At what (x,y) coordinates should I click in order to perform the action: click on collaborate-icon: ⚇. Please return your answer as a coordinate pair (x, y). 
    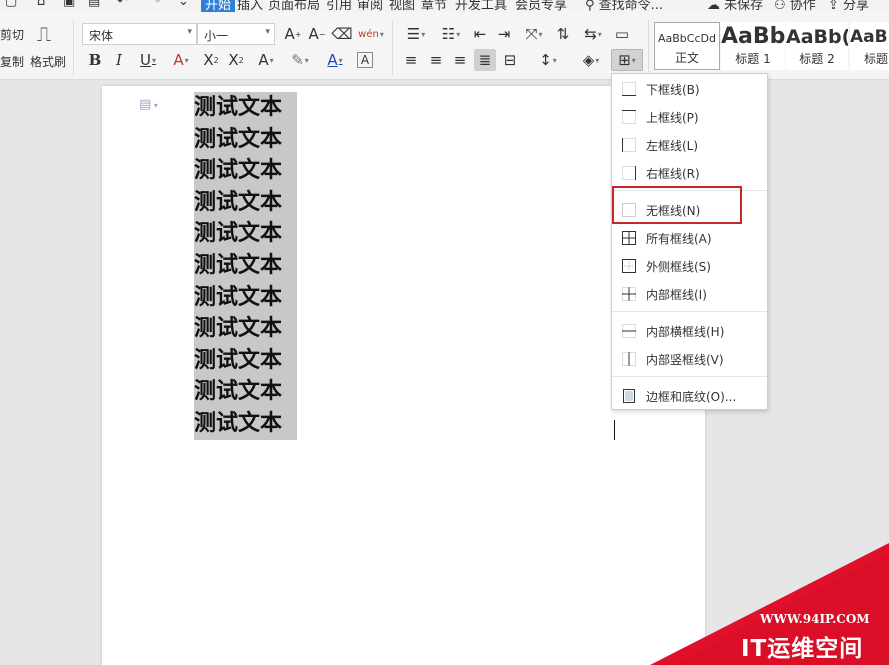
    Looking at the image, I should click on (780, 6).